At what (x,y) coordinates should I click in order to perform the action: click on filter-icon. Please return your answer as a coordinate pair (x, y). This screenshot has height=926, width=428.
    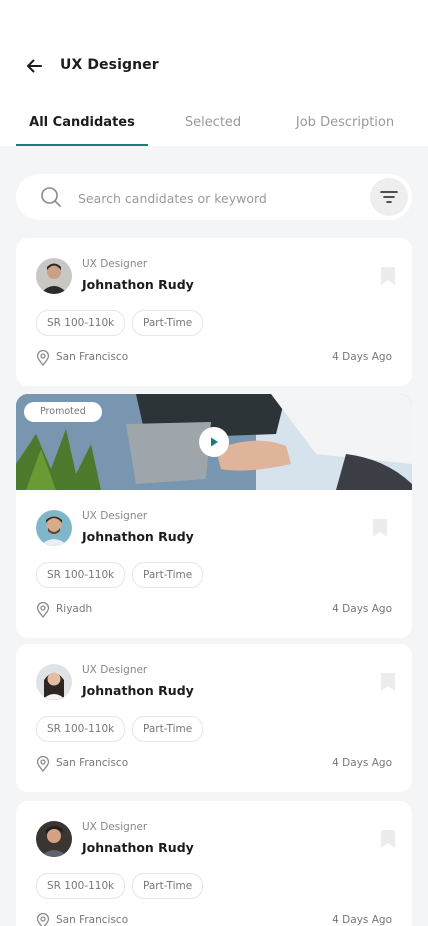
    Looking at the image, I should click on (389, 197).